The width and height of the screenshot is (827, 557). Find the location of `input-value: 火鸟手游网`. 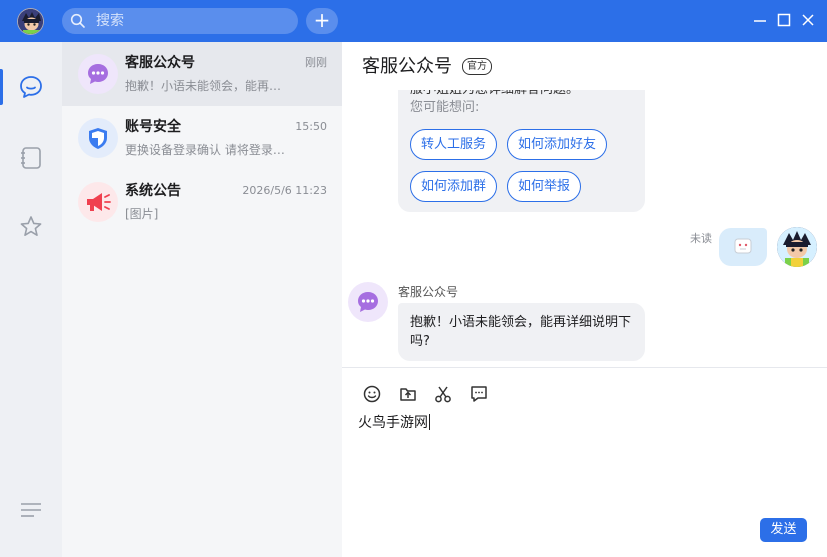

input-value: 火鸟手游网 is located at coordinates (393, 423).